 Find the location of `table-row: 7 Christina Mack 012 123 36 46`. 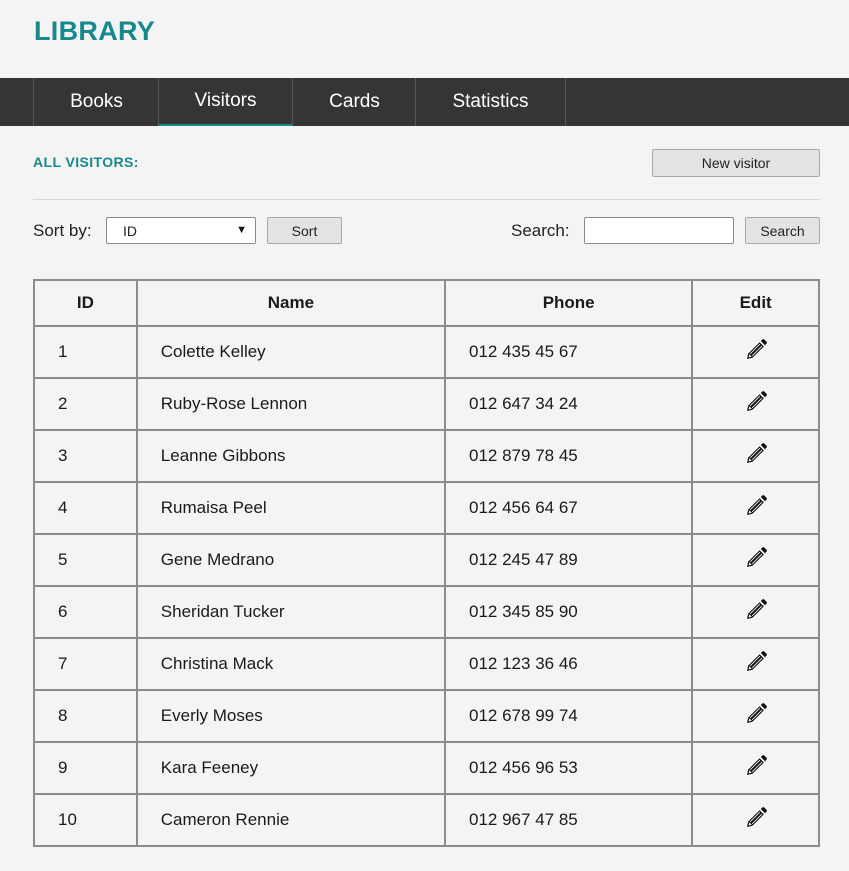

table-row: 7 Christina Mack 012 123 36 46 is located at coordinates (426, 664).